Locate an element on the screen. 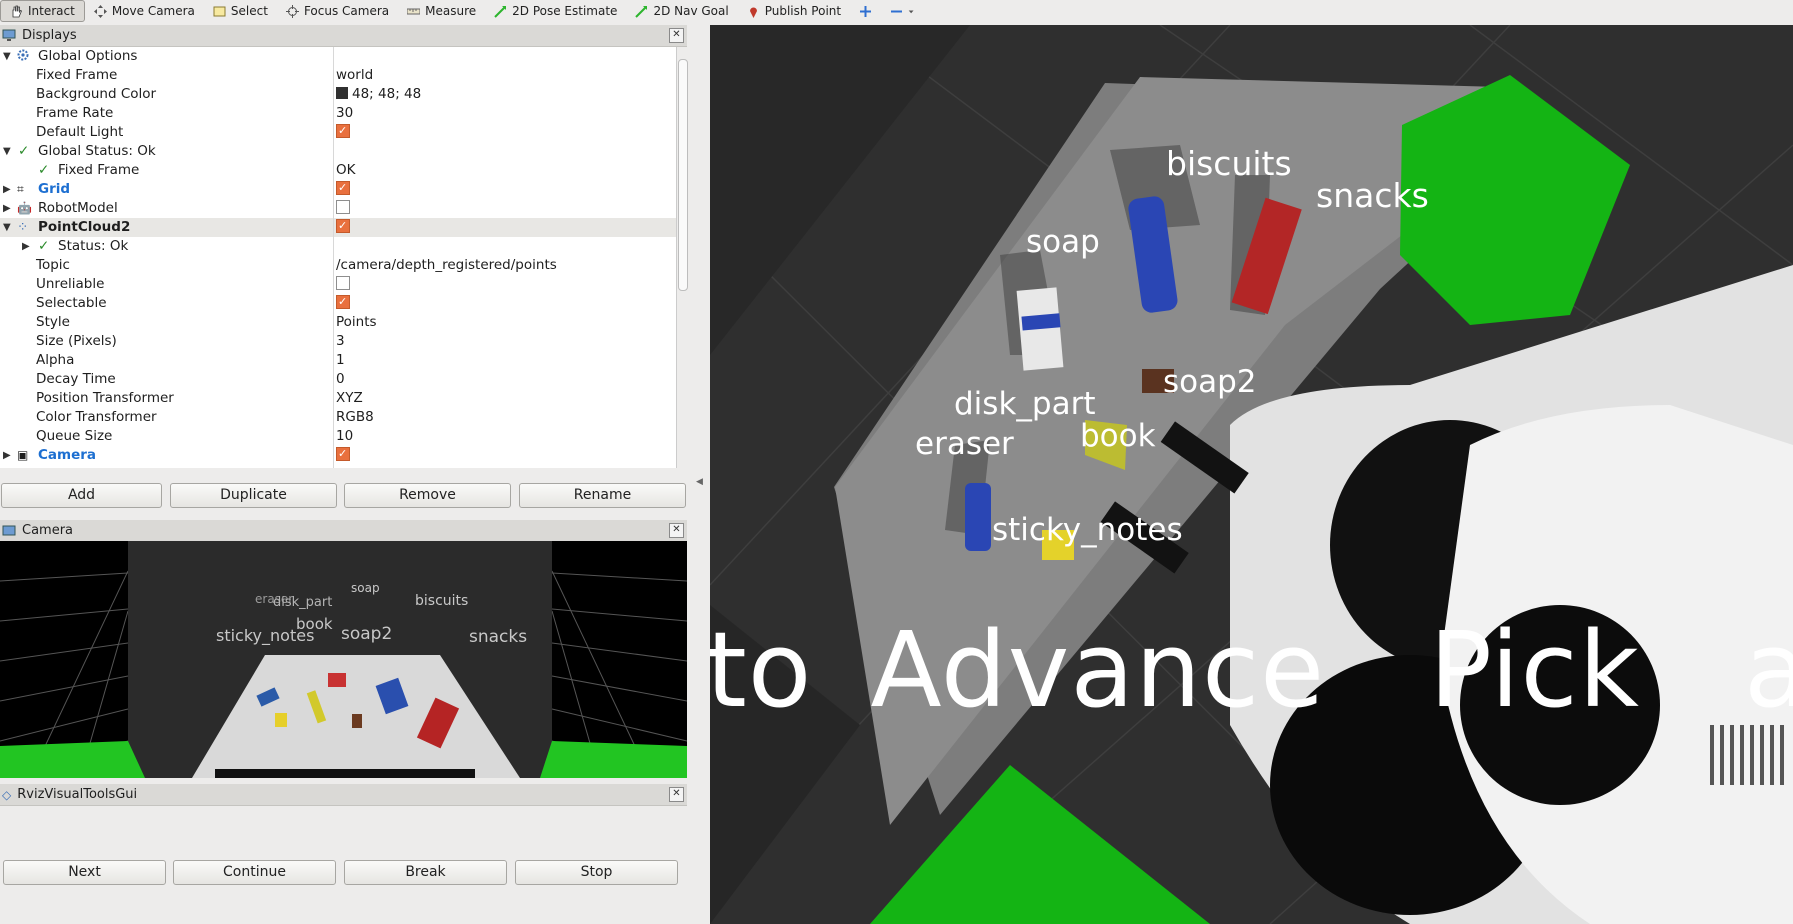  tool-focus-camera: Focus Camera is located at coordinates (337, 11).